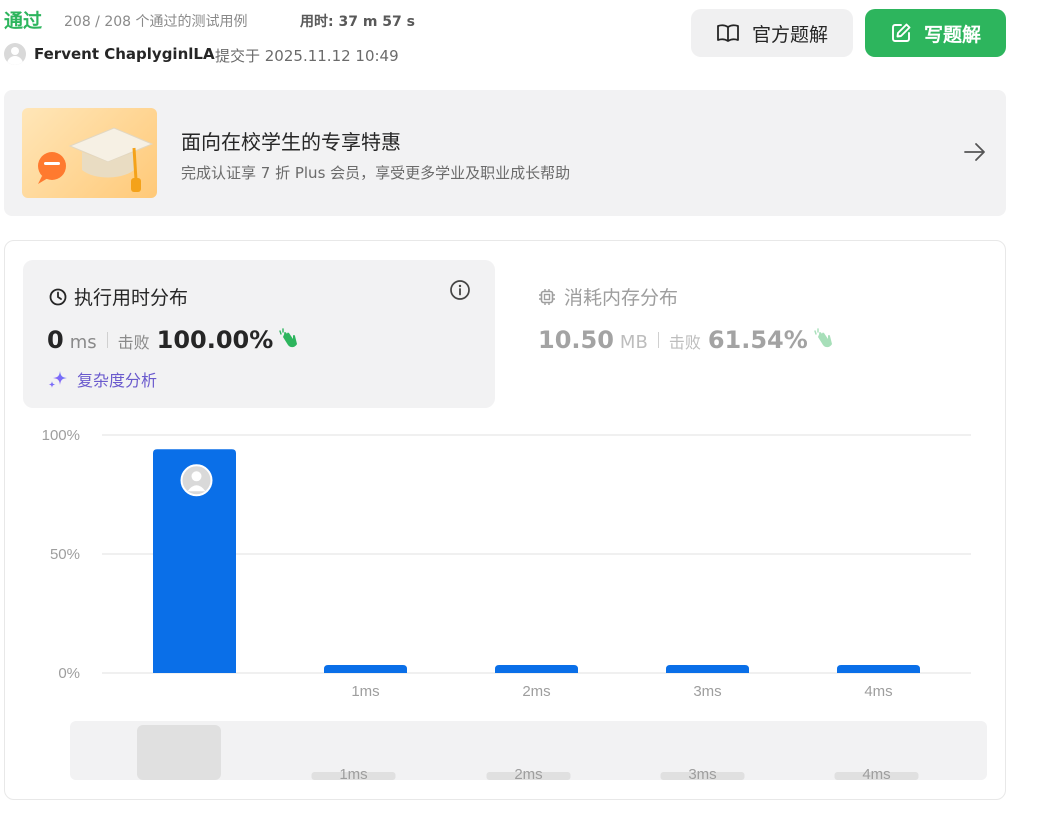 This screenshot has height=822, width=1050. What do you see at coordinates (528, 774) in the screenshot?
I see `overview-tick-label: 2ms` at bounding box center [528, 774].